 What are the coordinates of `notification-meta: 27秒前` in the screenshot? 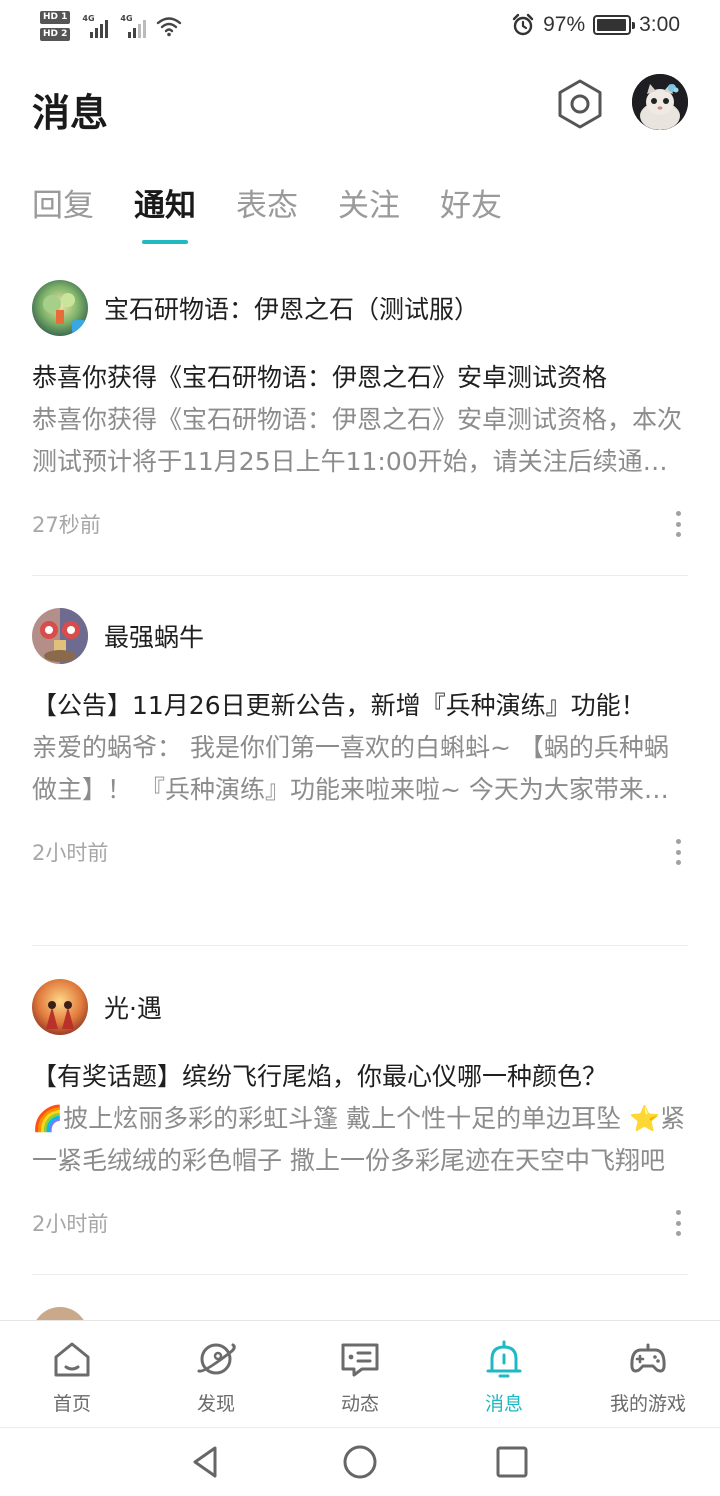 It's located at (360, 524).